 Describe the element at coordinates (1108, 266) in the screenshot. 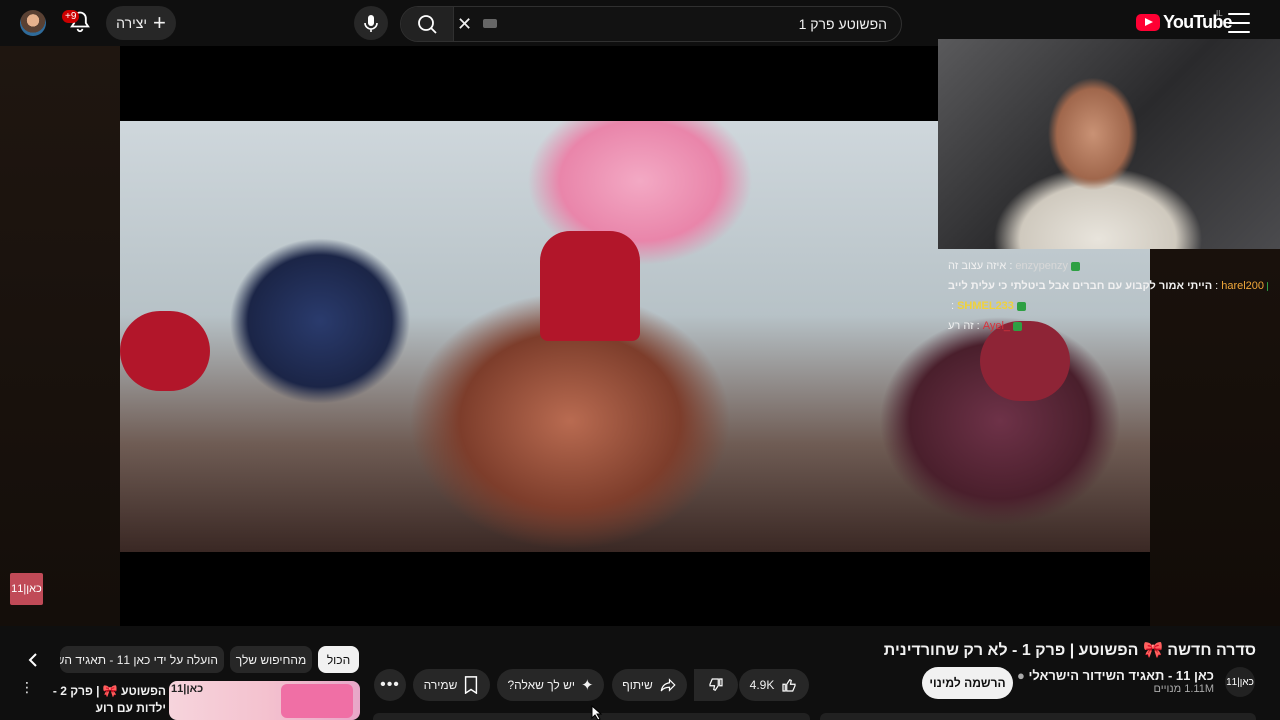

I see `chat-message: enzypenzy: איזה עצוב זה` at that location.